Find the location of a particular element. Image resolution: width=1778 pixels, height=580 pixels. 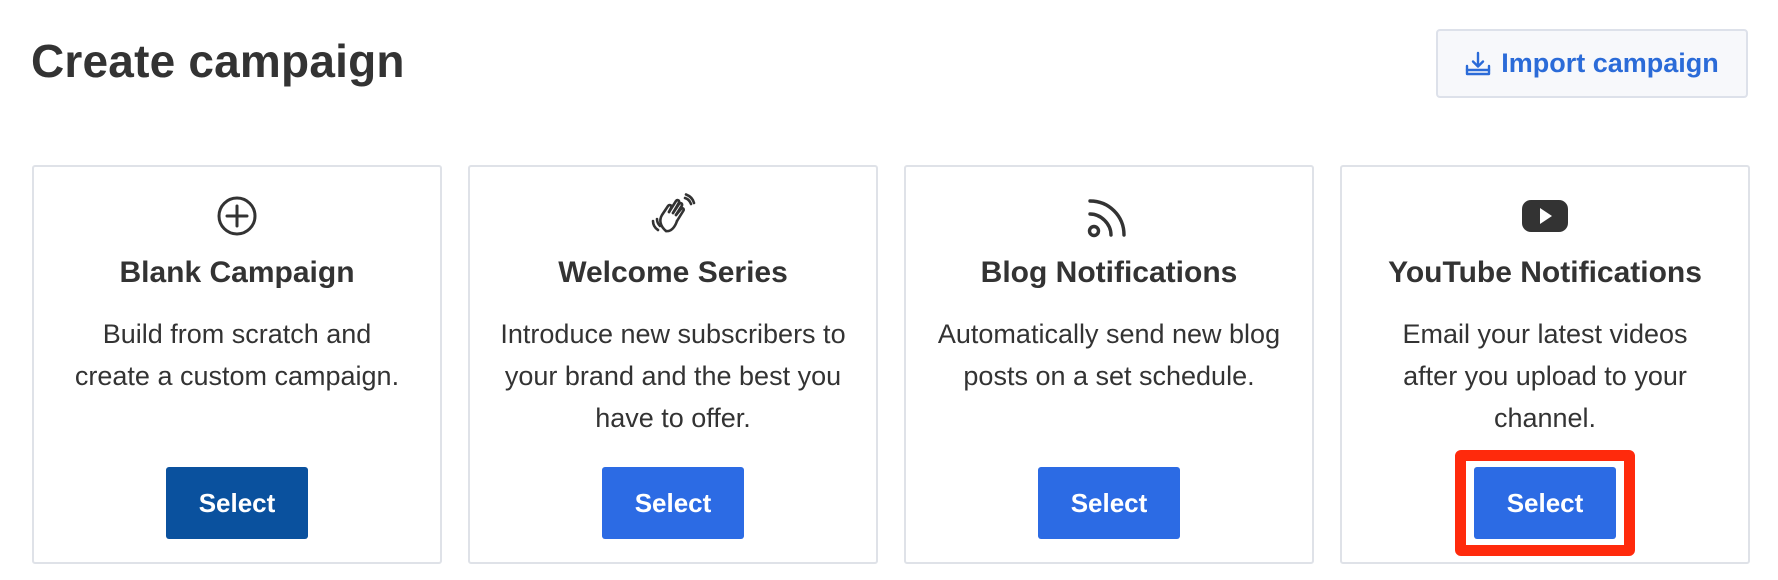

select-blog-notifications-button: Select is located at coordinates (1109, 503).